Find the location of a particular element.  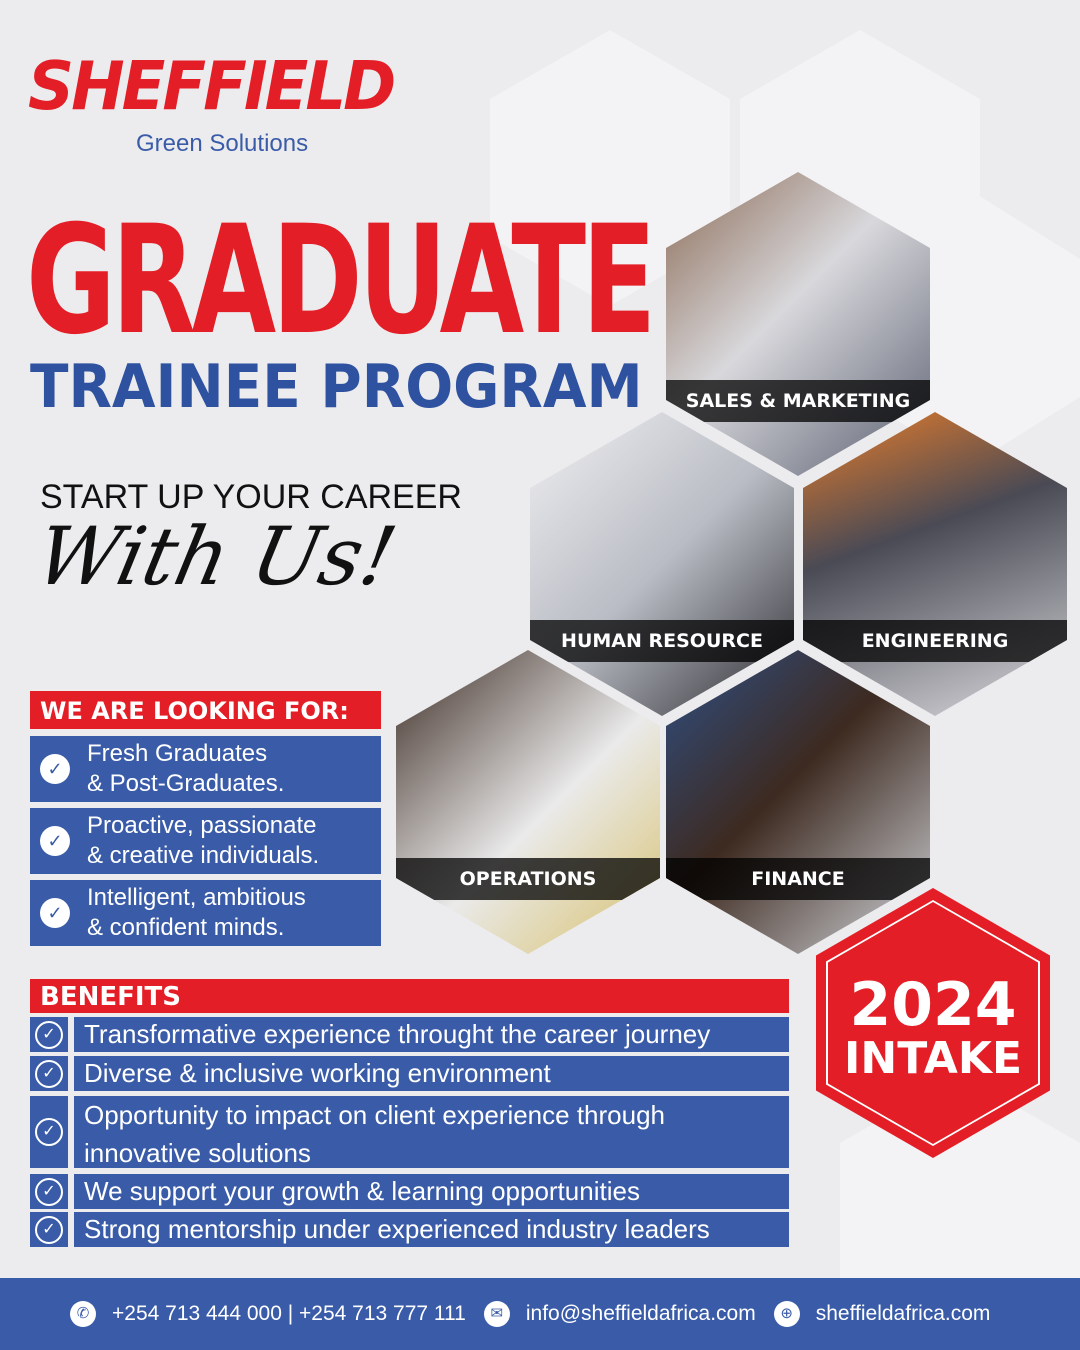

hex-engineering: ENGINEERING is located at coordinates (935, 564).